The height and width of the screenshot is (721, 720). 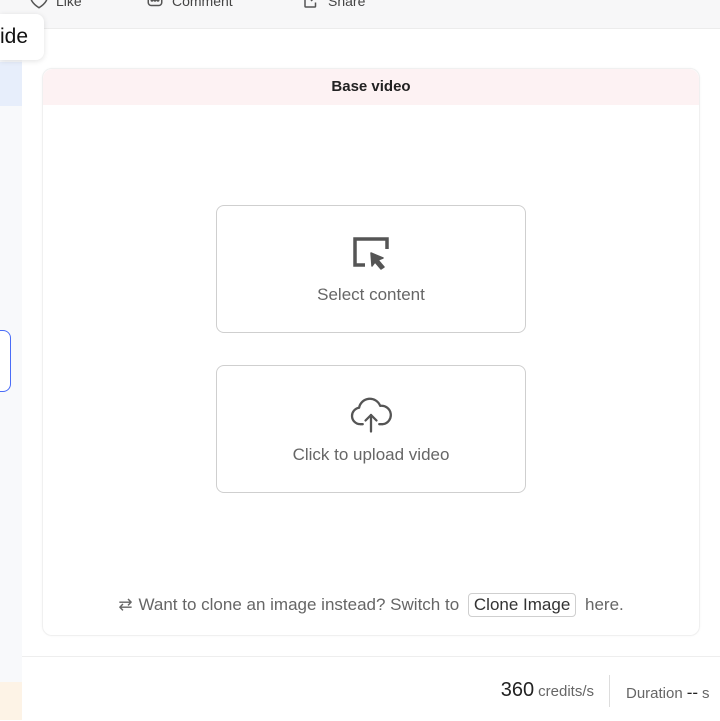 What do you see at coordinates (522, 605) in the screenshot?
I see `clone-image-button: Clone Image` at bounding box center [522, 605].